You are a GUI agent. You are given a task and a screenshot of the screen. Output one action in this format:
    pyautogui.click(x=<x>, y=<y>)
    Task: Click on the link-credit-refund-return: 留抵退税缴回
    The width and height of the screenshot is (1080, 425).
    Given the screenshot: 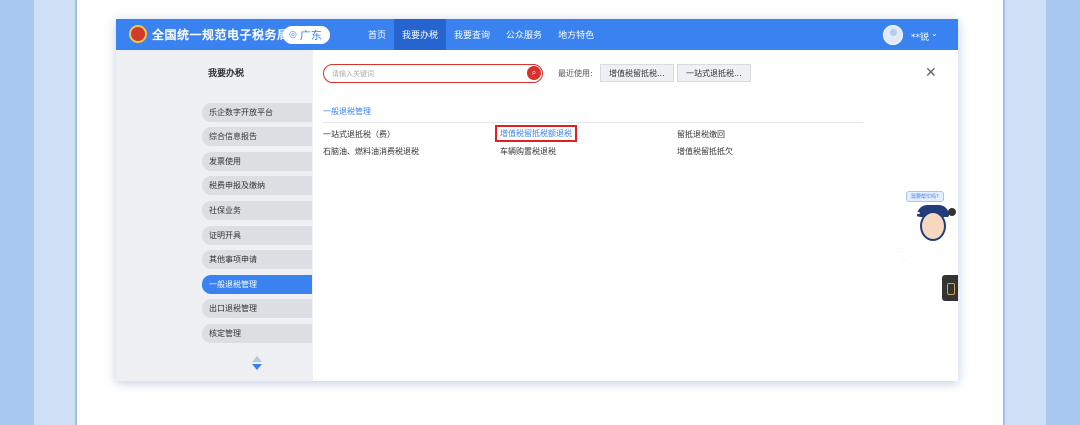 What is the action you would take?
    pyautogui.click(x=701, y=134)
    